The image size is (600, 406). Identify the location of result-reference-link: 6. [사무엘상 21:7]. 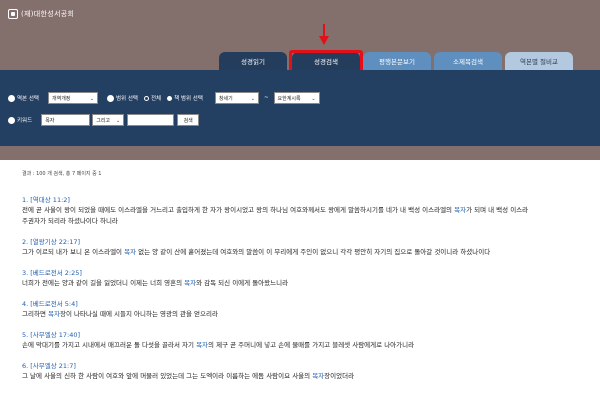
(311, 365).